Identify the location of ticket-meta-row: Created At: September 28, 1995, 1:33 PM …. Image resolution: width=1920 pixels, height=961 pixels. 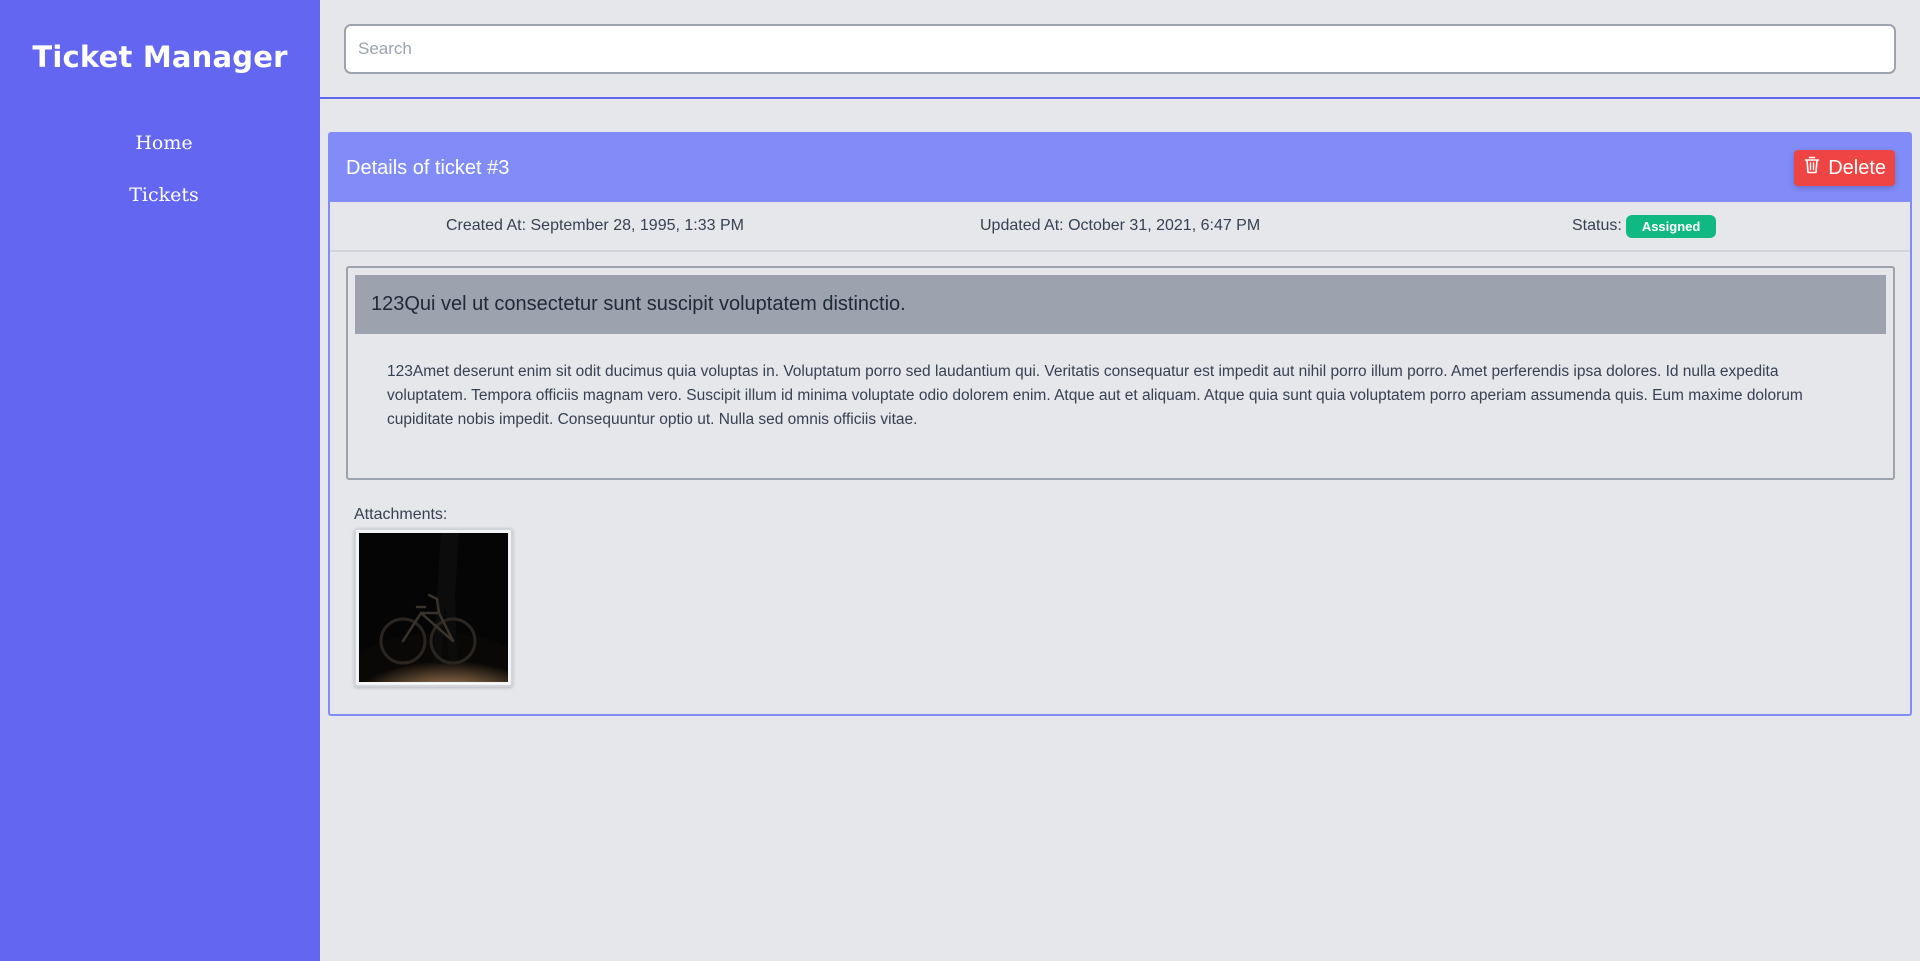
(1120, 227).